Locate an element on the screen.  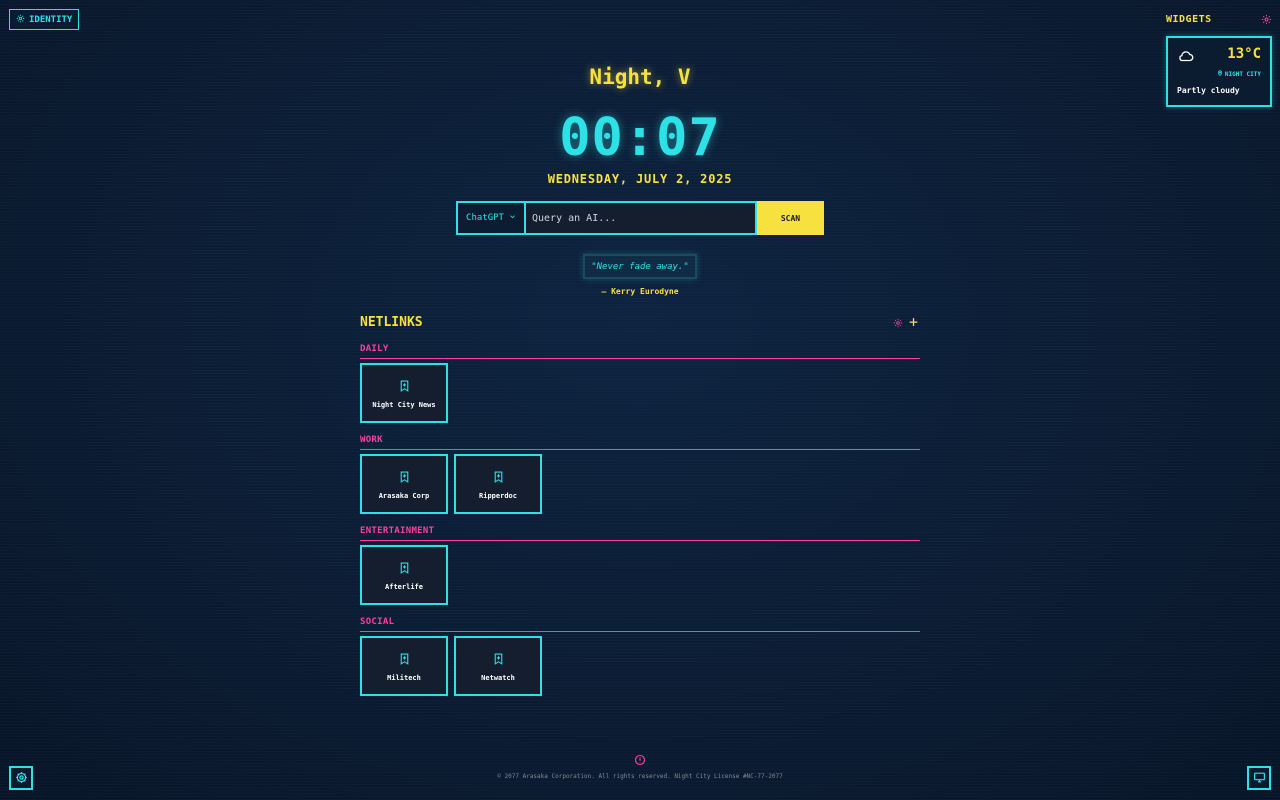
identity-button: IDENTITY is located at coordinates (44, 19).